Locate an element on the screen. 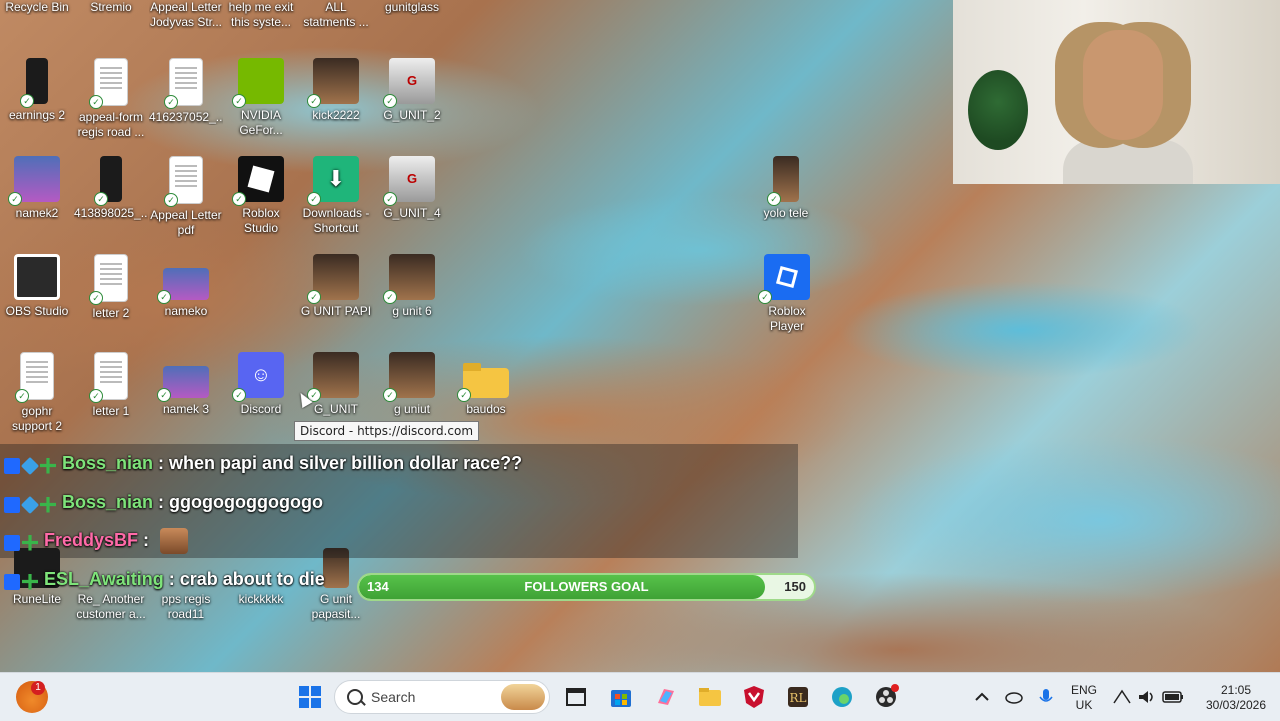 Image resolution: width=1280 pixels, height=721 pixels. desktop-icon-recycle-bin: Recycle Bin is located at coordinates (37, 7).